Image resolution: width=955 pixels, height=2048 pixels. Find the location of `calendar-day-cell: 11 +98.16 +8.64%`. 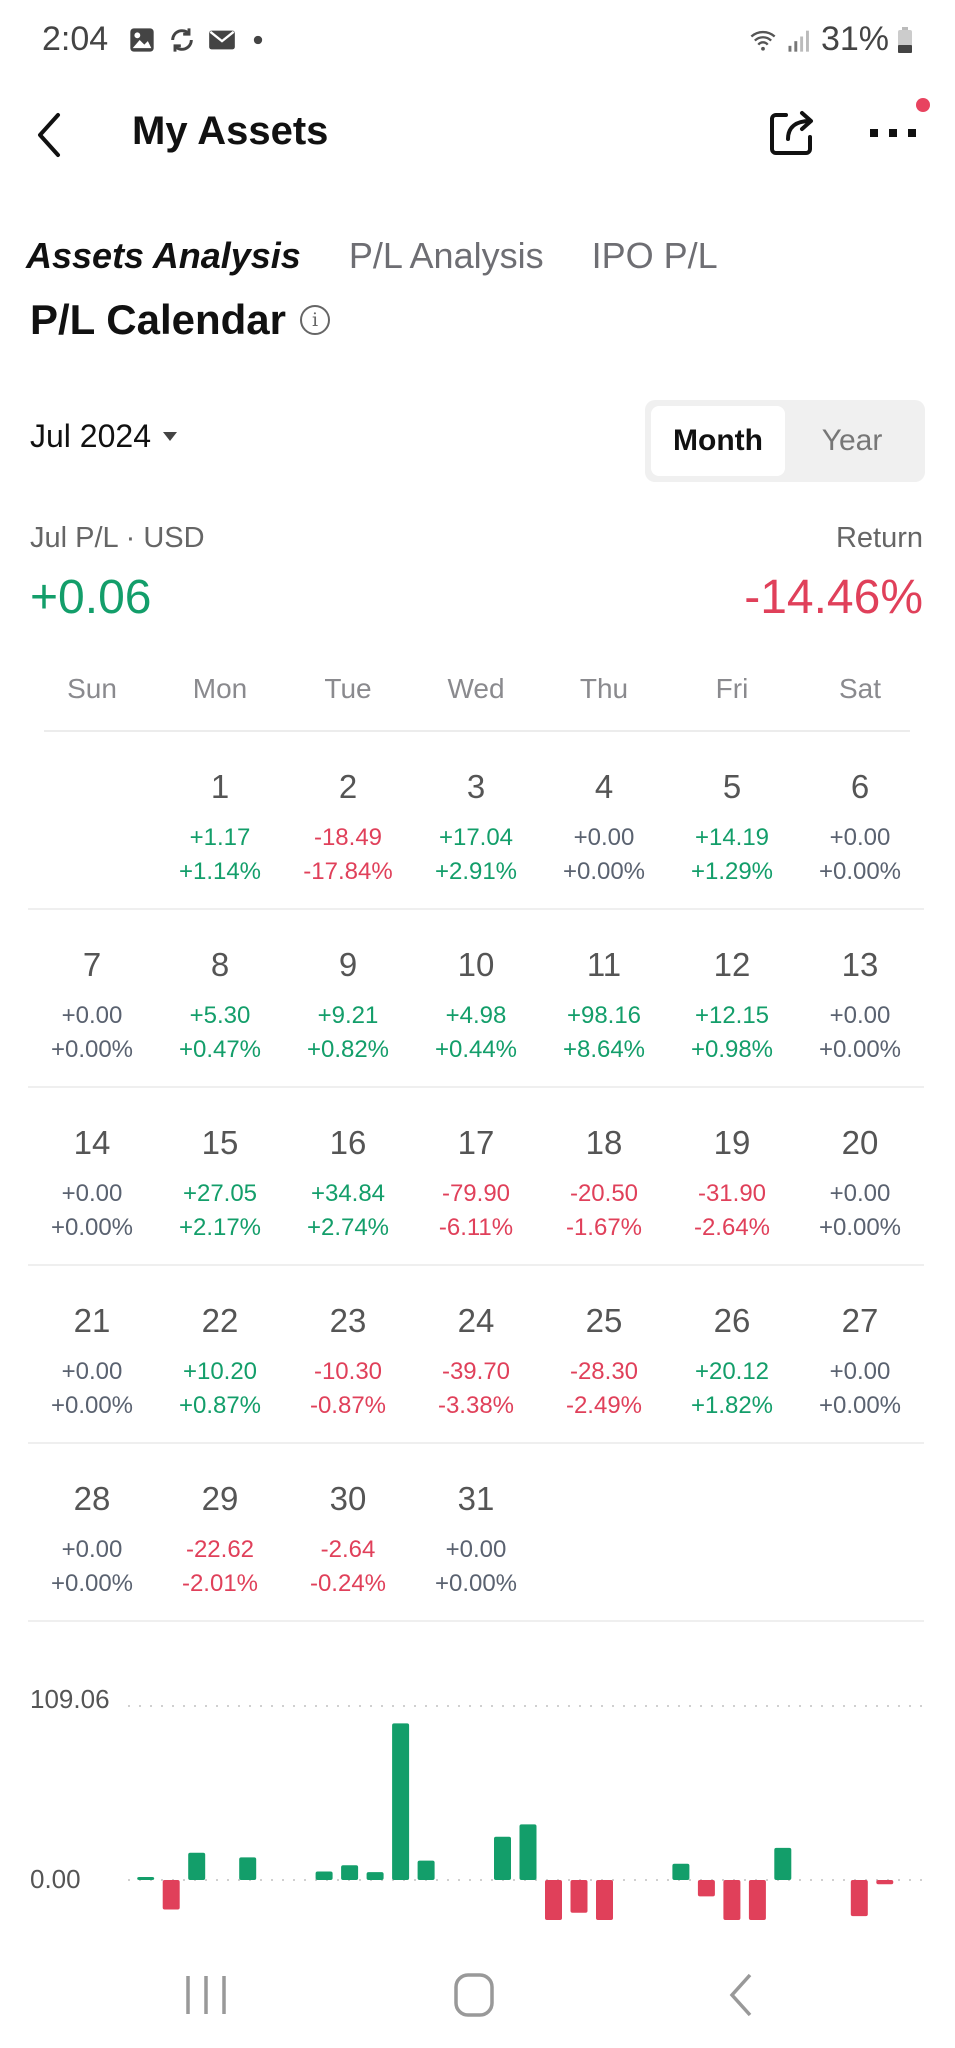

calendar-day-cell: 11 +98.16 +8.64% is located at coordinates (604, 998).